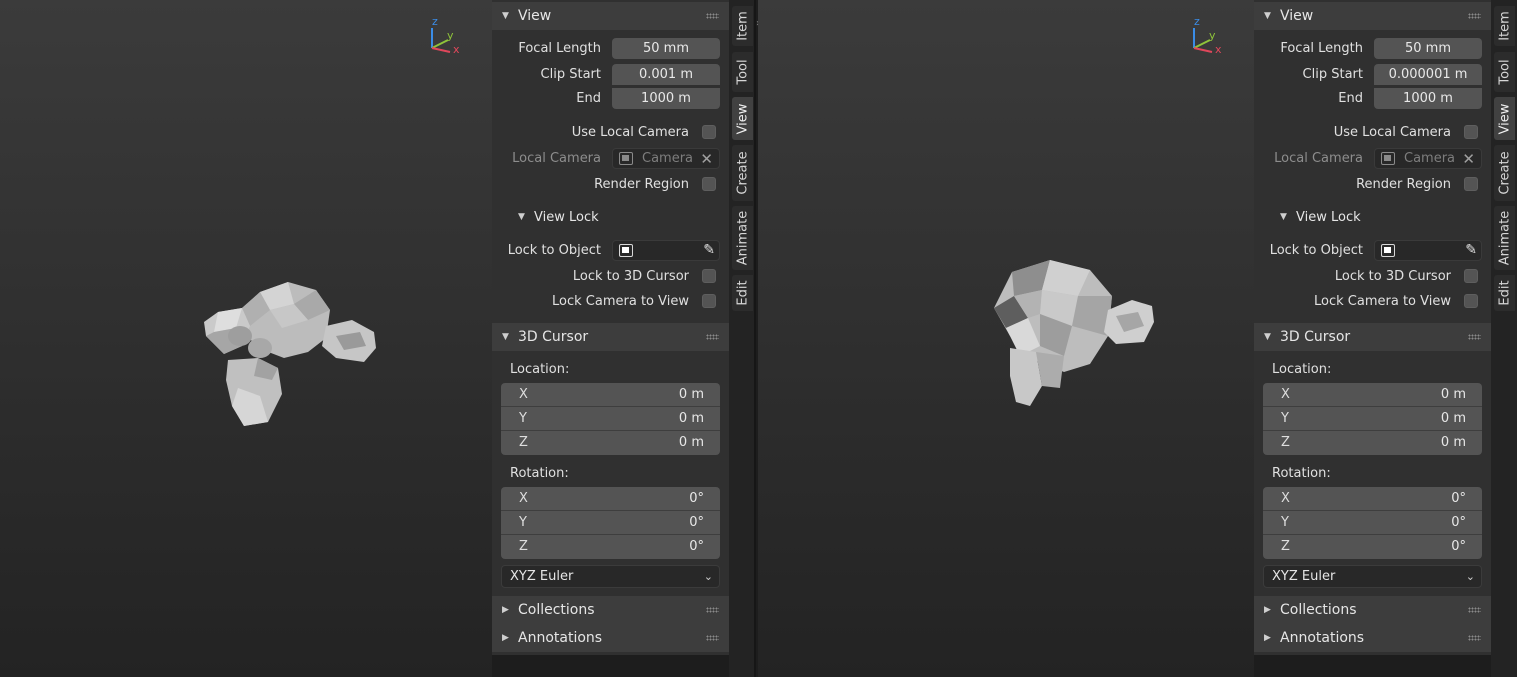 The height and width of the screenshot is (677, 1517). What do you see at coordinates (1267, 638) in the screenshot?
I see `triangle-right-icon: ▶` at bounding box center [1267, 638].